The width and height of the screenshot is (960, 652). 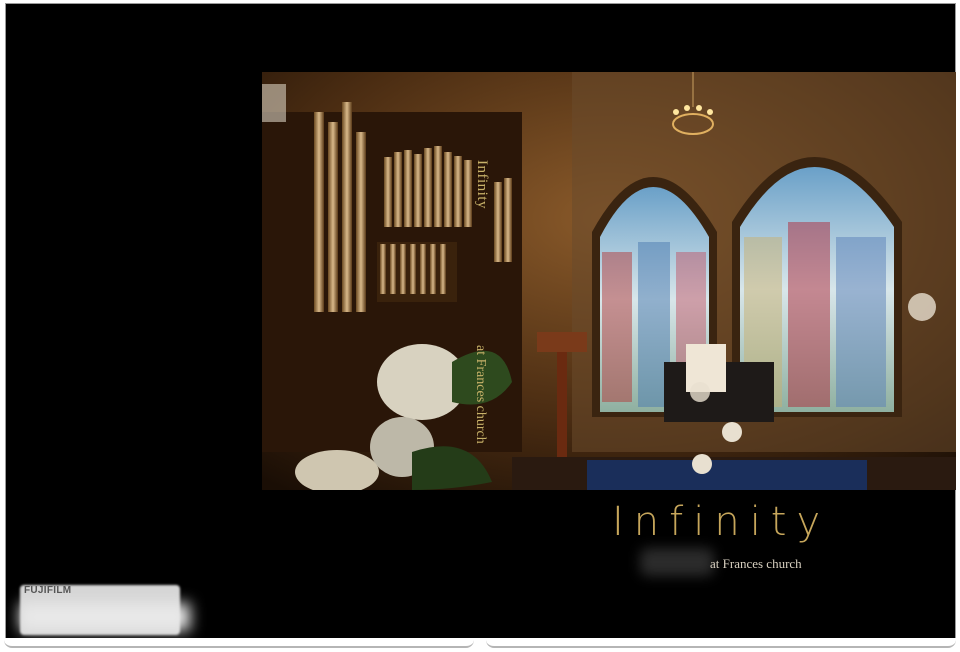 What do you see at coordinates (756, 563) in the screenshot?
I see `cover-subtitle: at Frances church` at bounding box center [756, 563].